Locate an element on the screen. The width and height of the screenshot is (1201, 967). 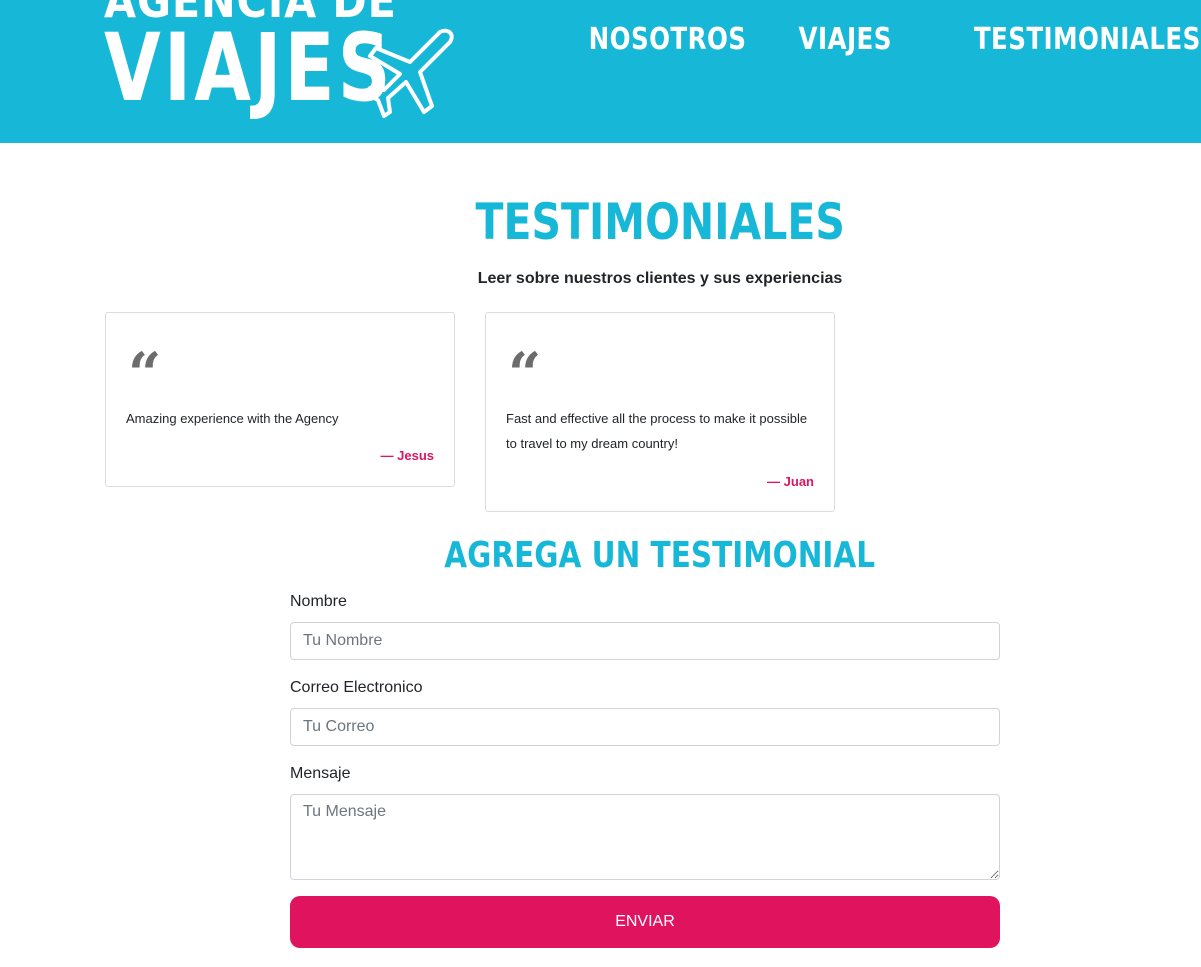
message-textarea is located at coordinates (645, 837).